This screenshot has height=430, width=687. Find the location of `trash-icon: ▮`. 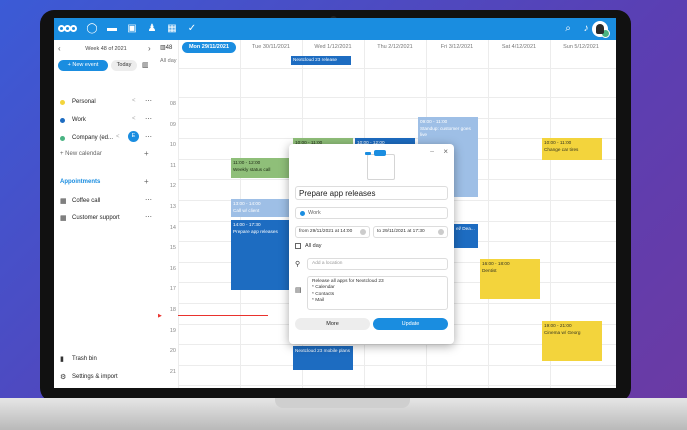

trash-icon: ▮ is located at coordinates (62, 359).